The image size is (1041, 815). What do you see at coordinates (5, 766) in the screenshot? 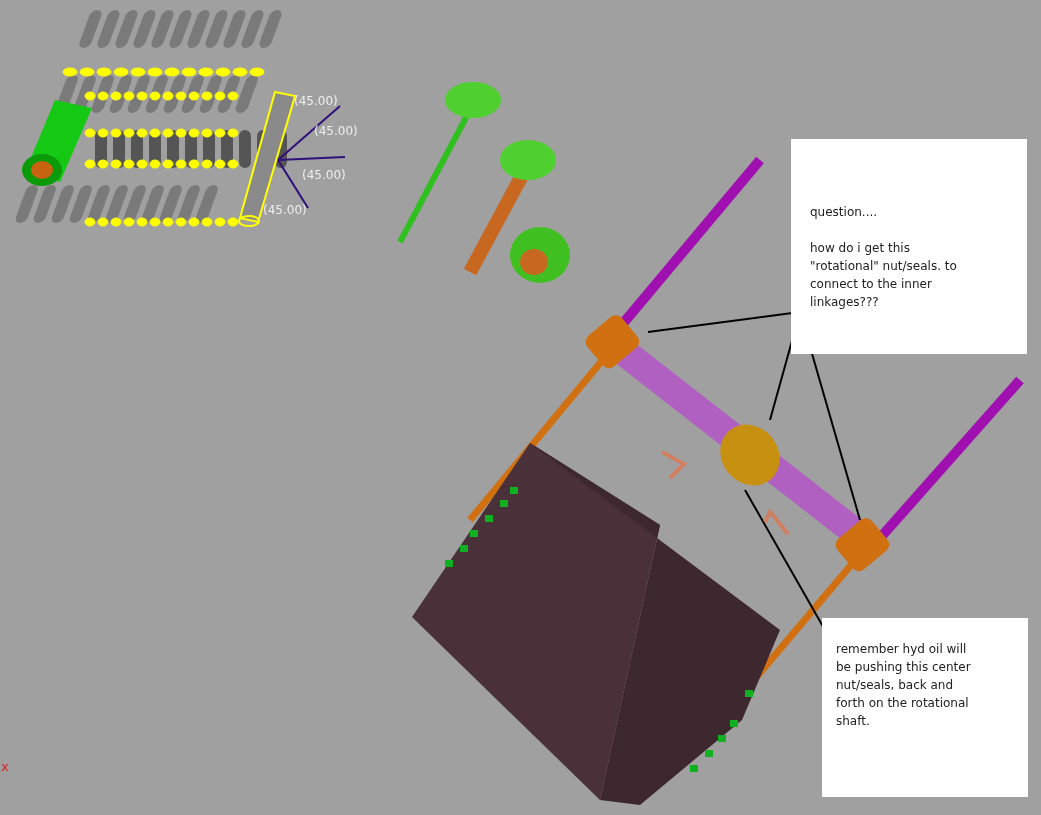
I see `axis-label: x` at bounding box center [5, 766].